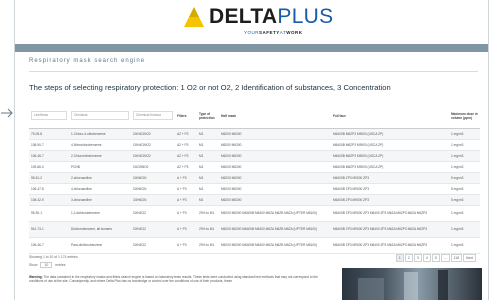 Image resolution: width=491 pixels, height=300 pixels. What do you see at coordinates (100, 245) in the screenshot?
I see `cell-chemical: Para-dichlorobenzene` at bounding box center [100, 245].